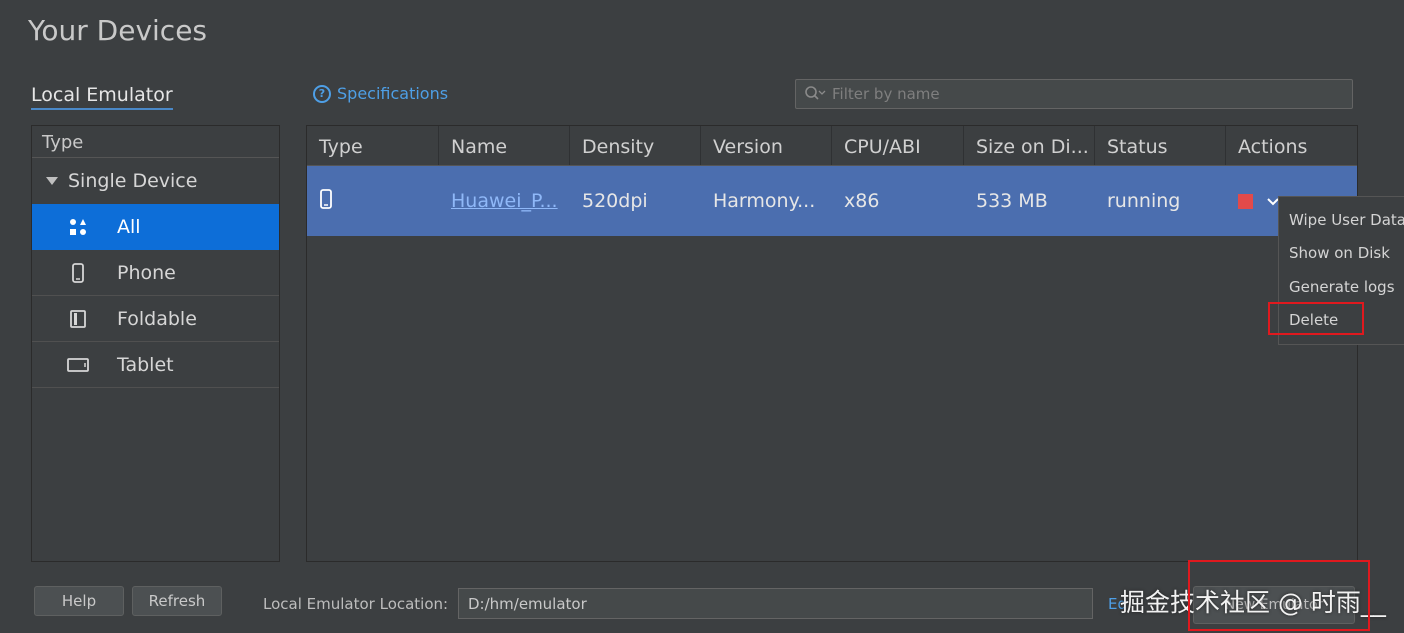 The width and height of the screenshot is (1404, 633). Describe the element at coordinates (862, 201) in the screenshot. I see `device-cpu: x86` at that location.